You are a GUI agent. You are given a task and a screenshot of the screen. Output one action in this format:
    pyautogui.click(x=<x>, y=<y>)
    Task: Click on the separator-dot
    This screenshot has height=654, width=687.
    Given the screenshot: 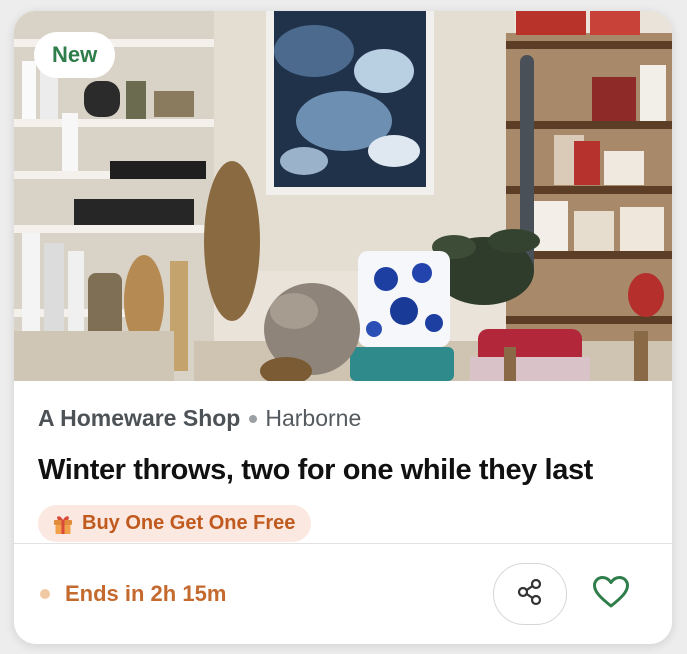 What is the action you would take?
    pyautogui.click(x=253, y=418)
    